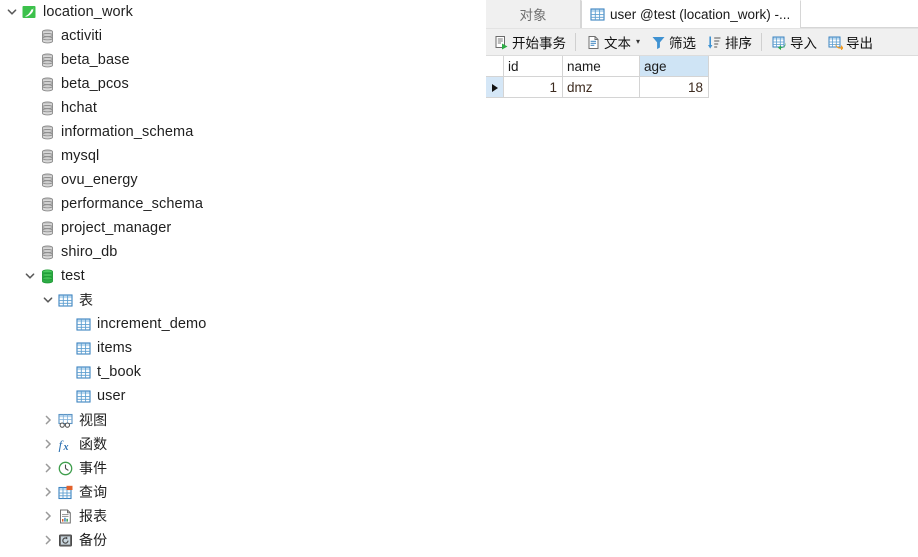  Describe the element at coordinates (65, 300) in the screenshot. I see `tables-folder-icon` at that location.